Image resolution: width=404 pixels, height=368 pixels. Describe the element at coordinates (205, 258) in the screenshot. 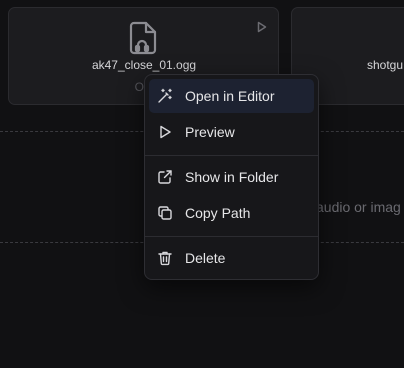

I see `menu-item-label: Delete` at that location.